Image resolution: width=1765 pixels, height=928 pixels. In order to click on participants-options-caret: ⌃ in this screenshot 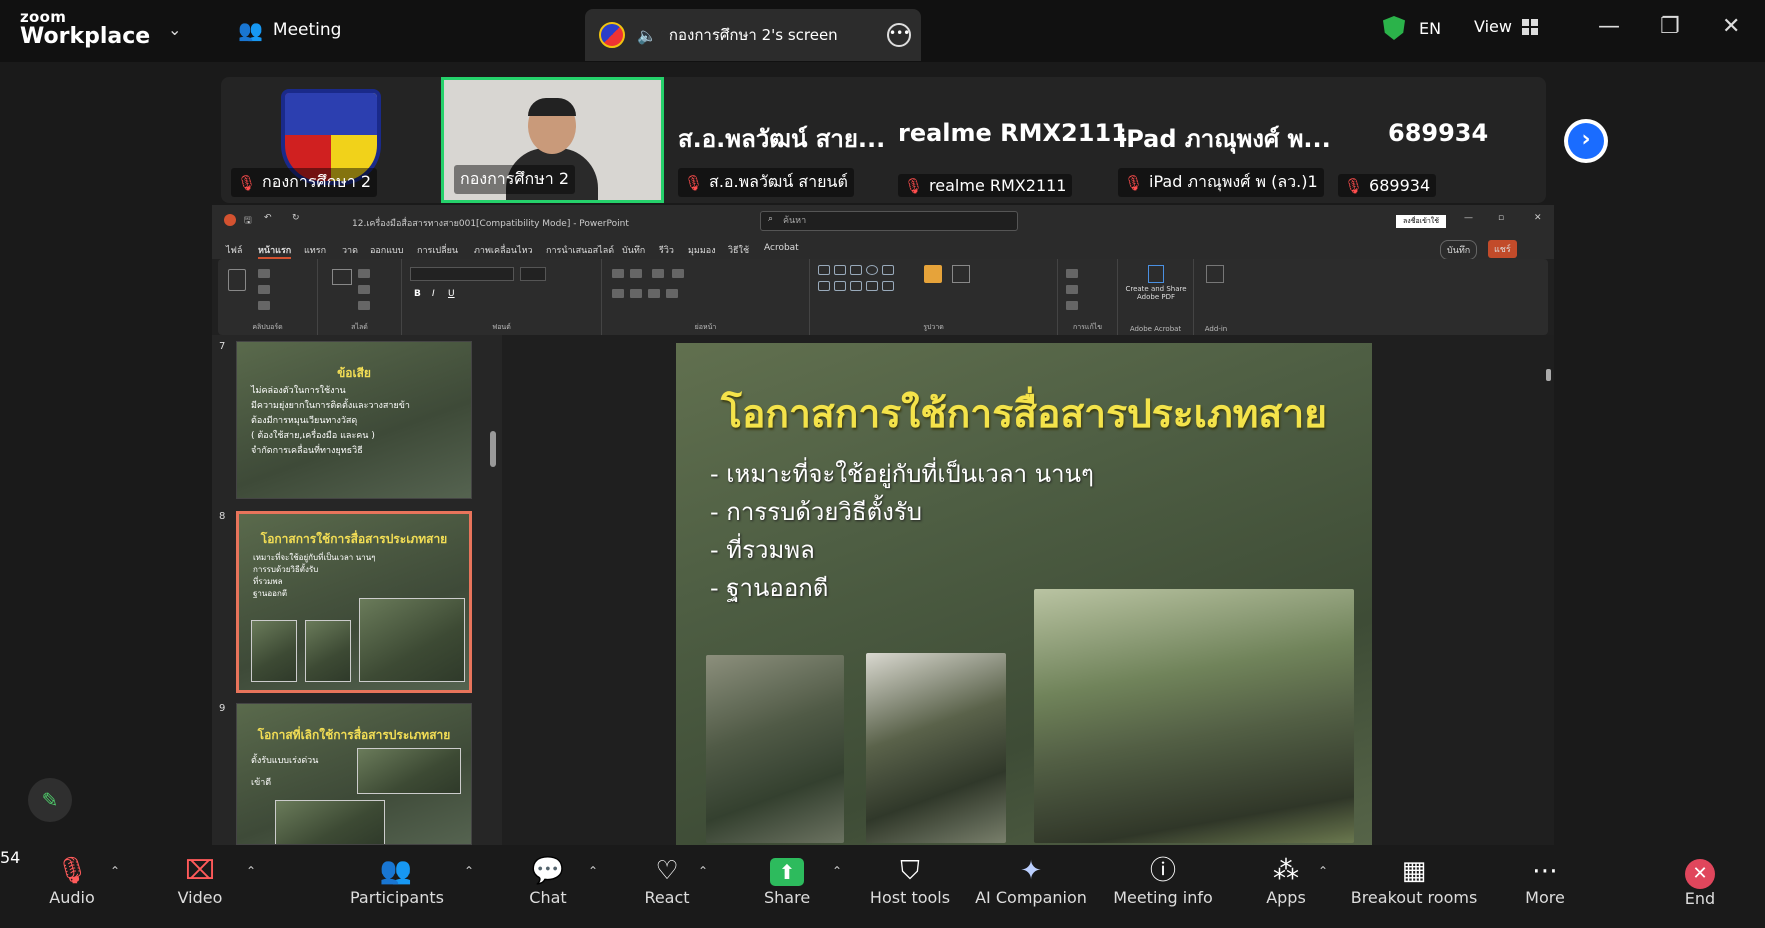, I will do `click(469, 871)`.